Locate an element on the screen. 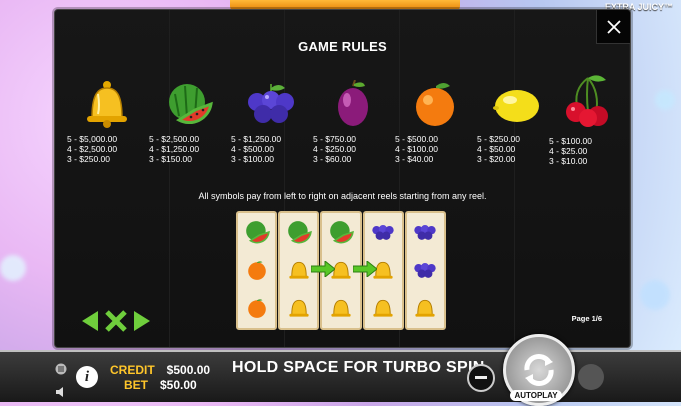 The image size is (681, 406). plum-icon is located at coordinates (353, 103).